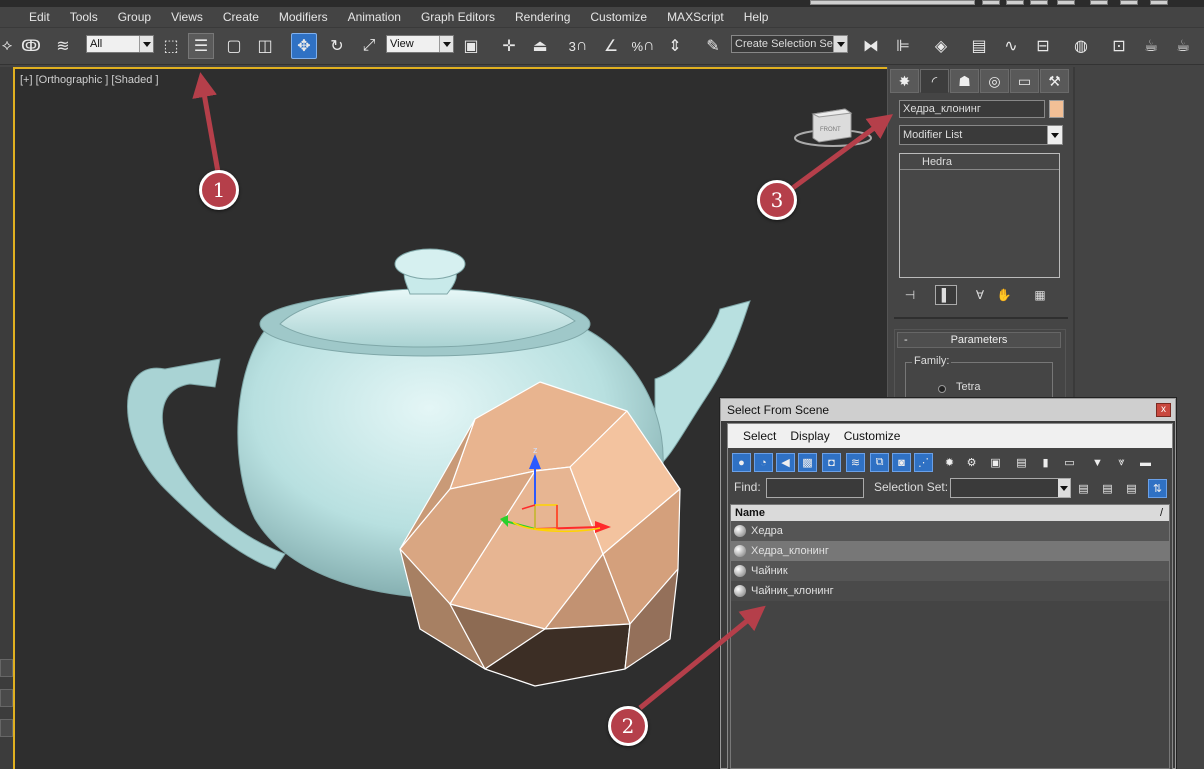  What do you see at coordinates (89, 80) in the screenshot?
I see `viewport-label: [+] [Orthographic ] [Shaded ]` at bounding box center [89, 80].